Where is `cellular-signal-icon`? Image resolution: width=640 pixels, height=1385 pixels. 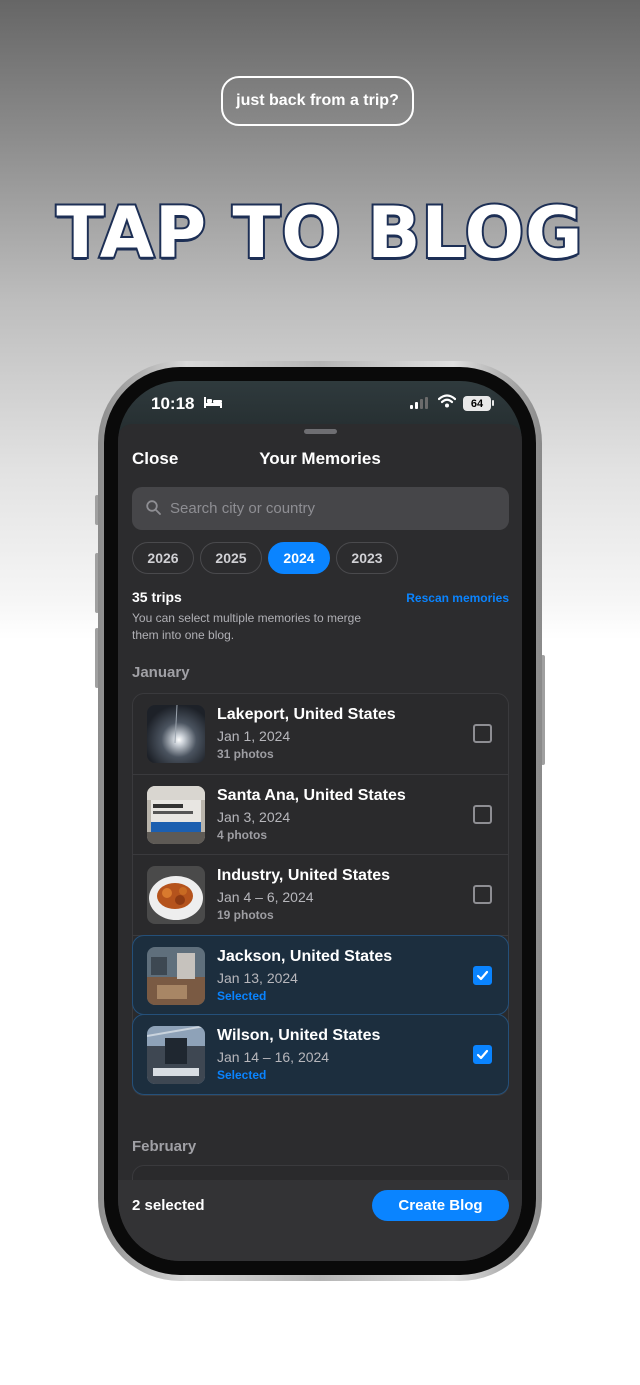 cellular-signal-icon is located at coordinates (419, 403).